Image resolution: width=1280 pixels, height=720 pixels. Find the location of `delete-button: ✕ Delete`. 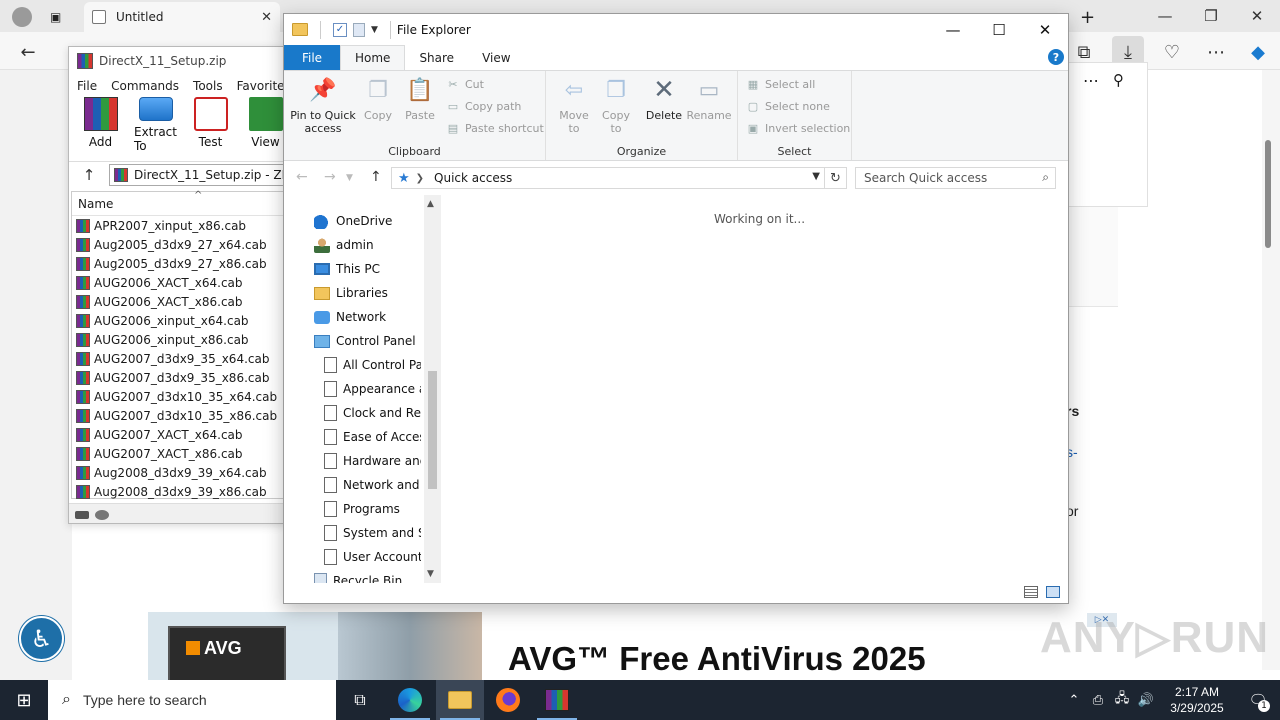

delete-button: ✕ Delete is located at coordinates (664, 99).